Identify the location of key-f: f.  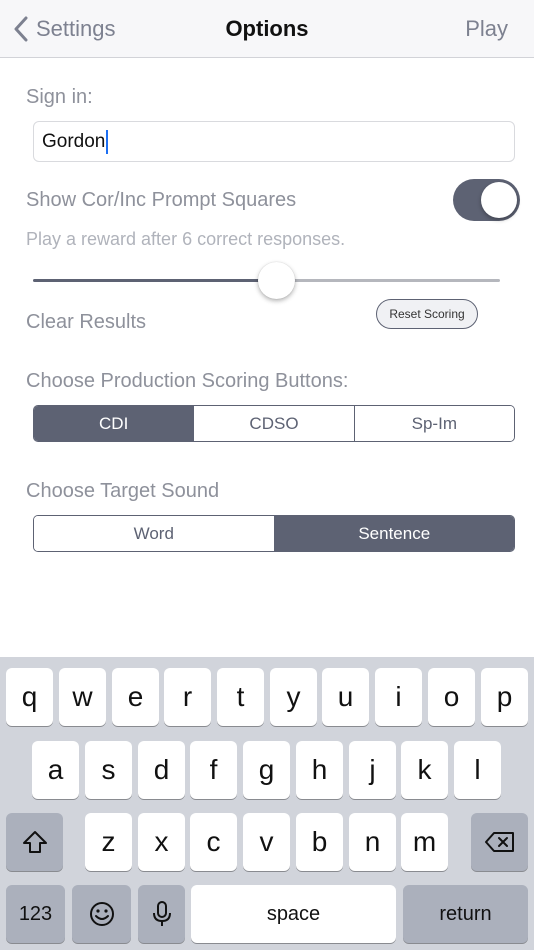
(213, 770).